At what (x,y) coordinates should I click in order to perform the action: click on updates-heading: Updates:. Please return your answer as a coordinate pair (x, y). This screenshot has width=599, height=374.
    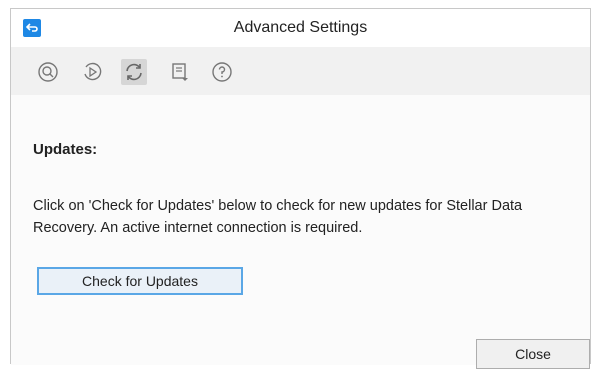
    Looking at the image, I should click on (65, 149).